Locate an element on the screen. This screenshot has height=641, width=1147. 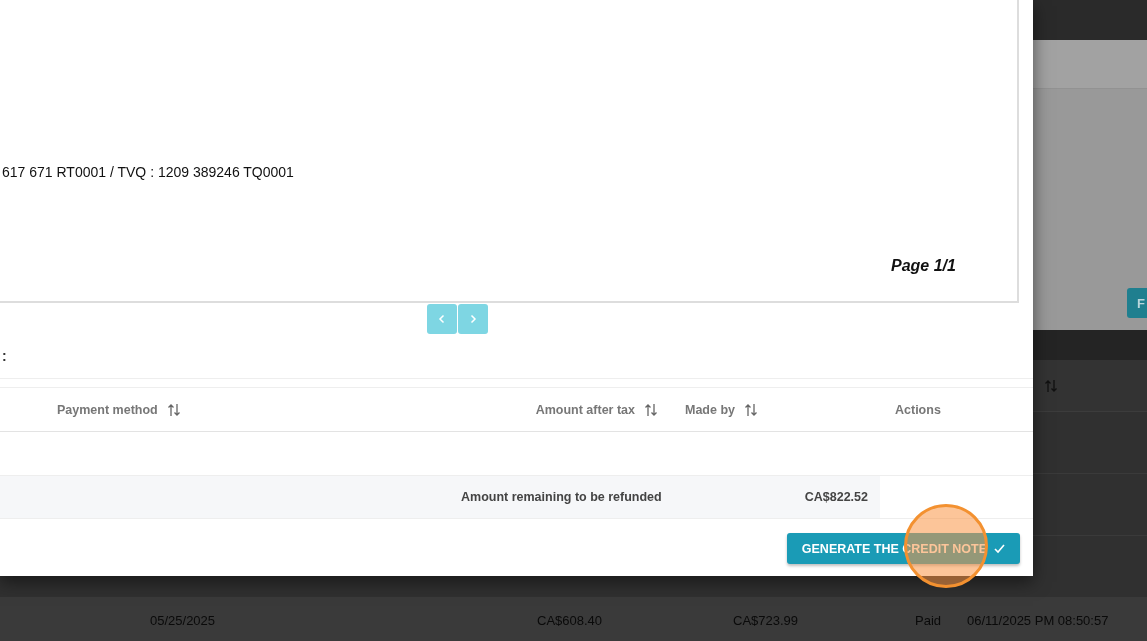
summary-value: CA$822.52 is located at coordinates (836, 497).